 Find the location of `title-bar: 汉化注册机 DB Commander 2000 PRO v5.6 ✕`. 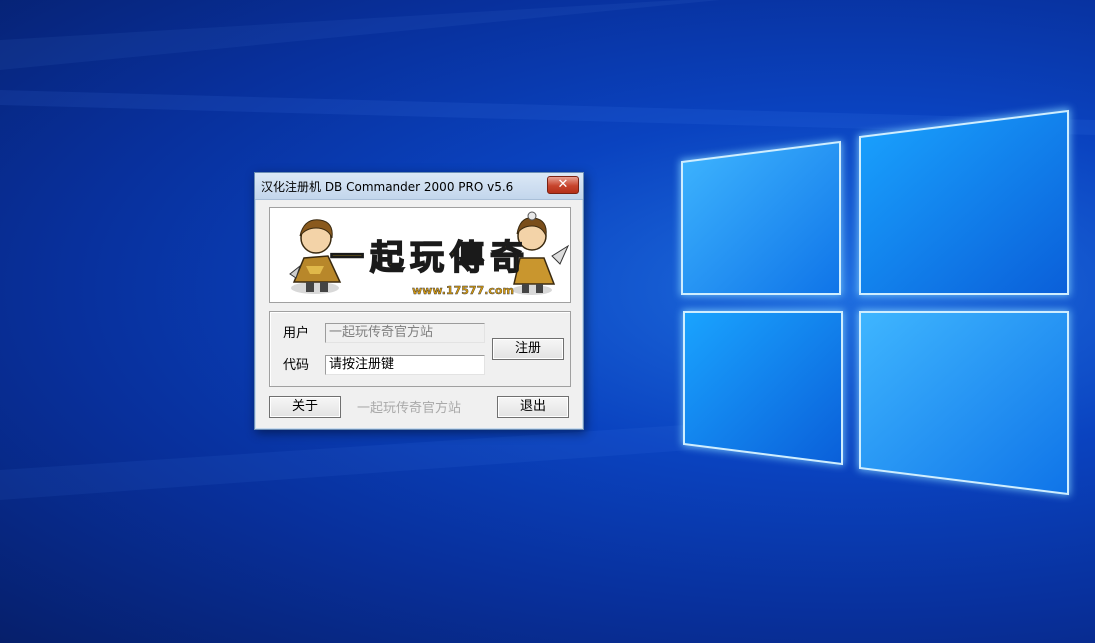

title-bar: 汉化注册机 DB Commander 2000 PRO v5.6 ✕ is located at coordinates (419, 186).